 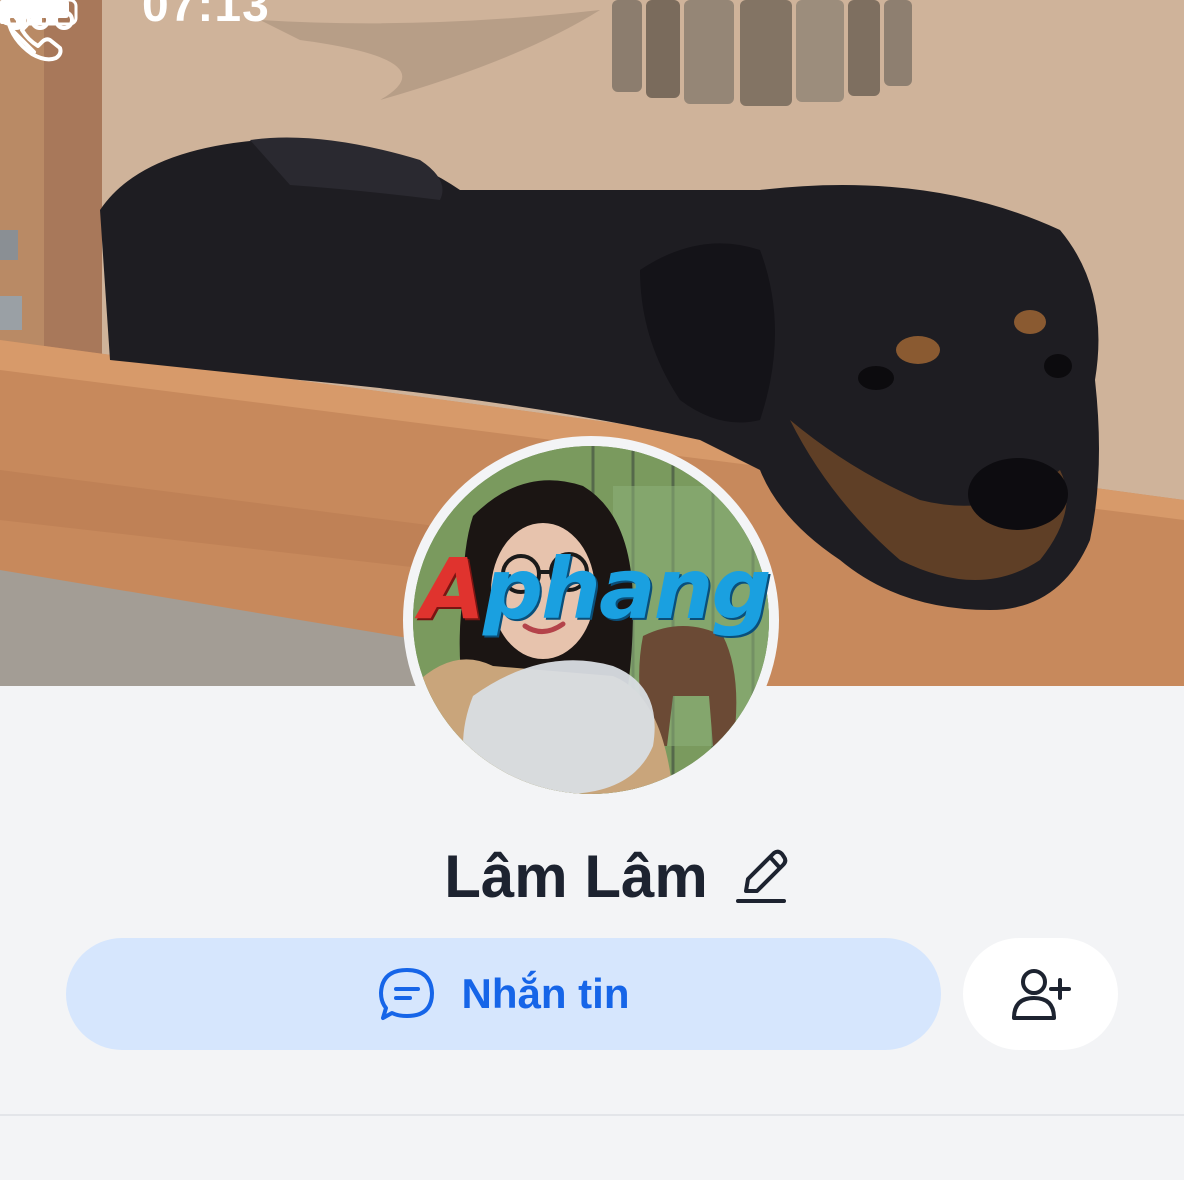 I want to click on user-plus-icon, so click(x=1041, y=994).